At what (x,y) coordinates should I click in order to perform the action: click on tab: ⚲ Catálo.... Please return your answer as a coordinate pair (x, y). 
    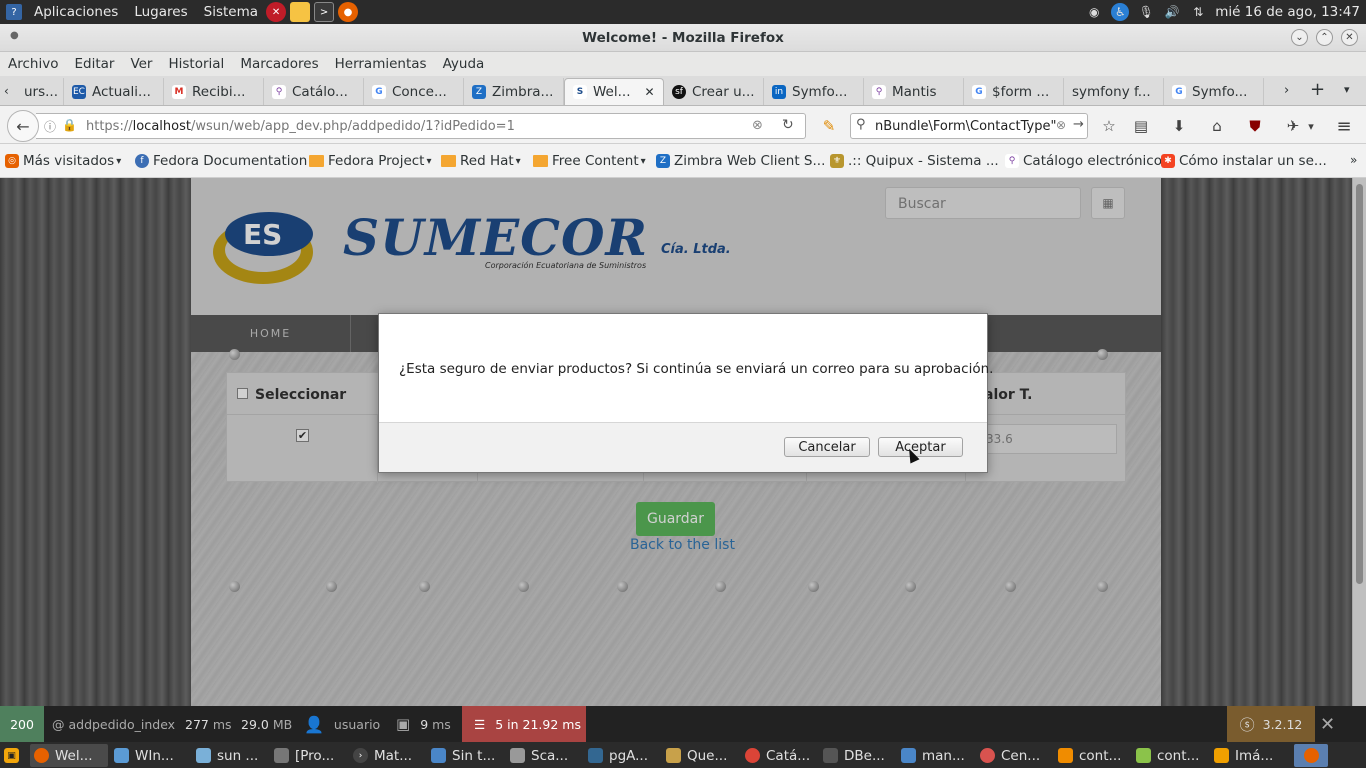
    Looking at the image, I should click on (314, 91).